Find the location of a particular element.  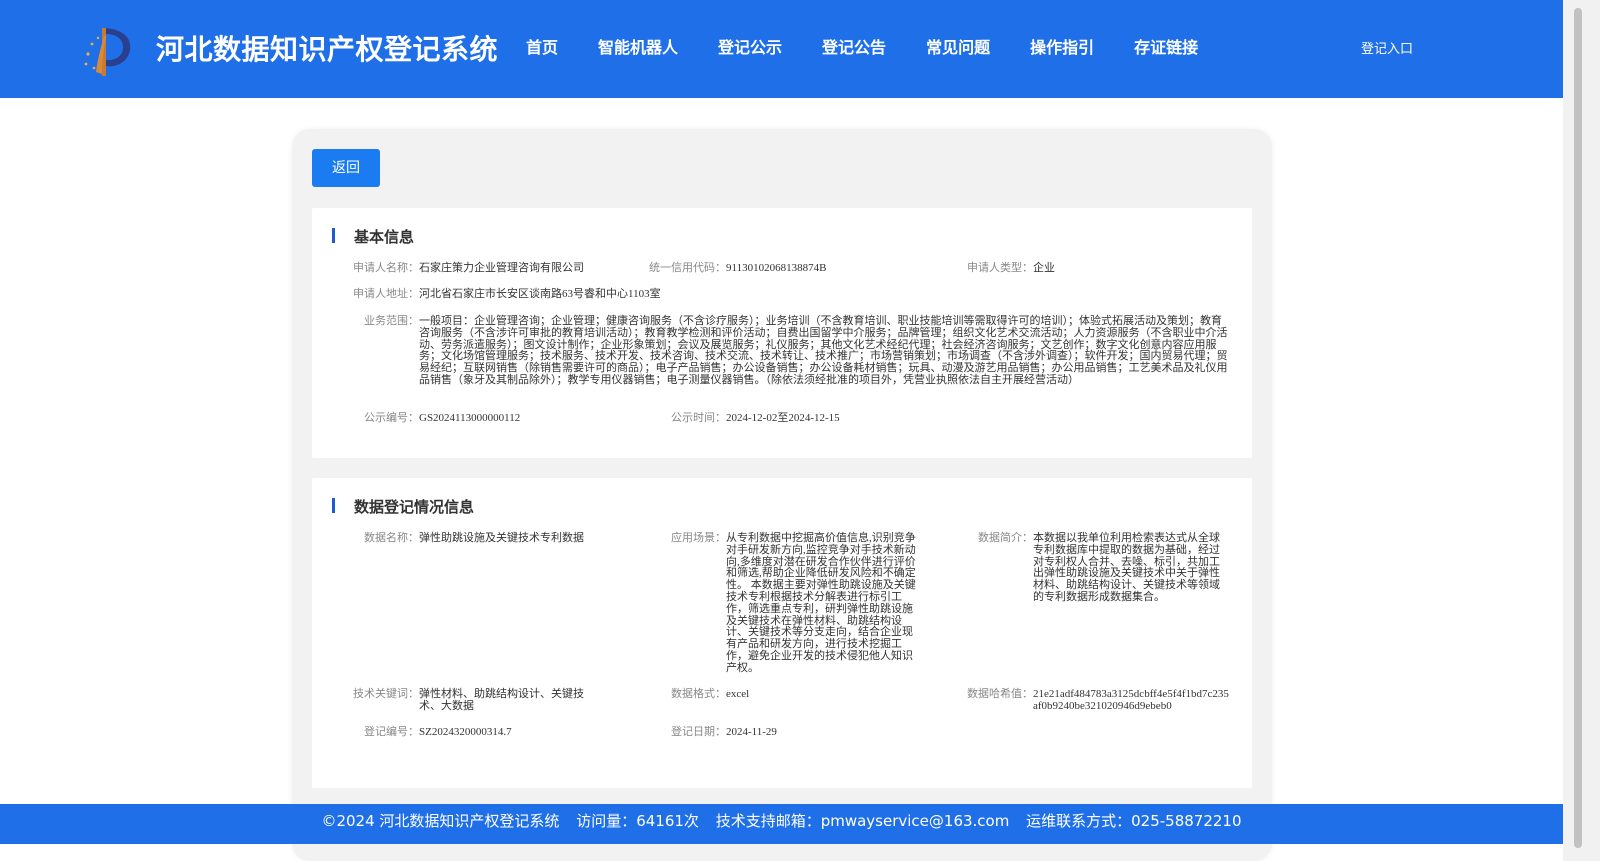

applicant-type-value: 企业 is located at coordinates (1044, 268).